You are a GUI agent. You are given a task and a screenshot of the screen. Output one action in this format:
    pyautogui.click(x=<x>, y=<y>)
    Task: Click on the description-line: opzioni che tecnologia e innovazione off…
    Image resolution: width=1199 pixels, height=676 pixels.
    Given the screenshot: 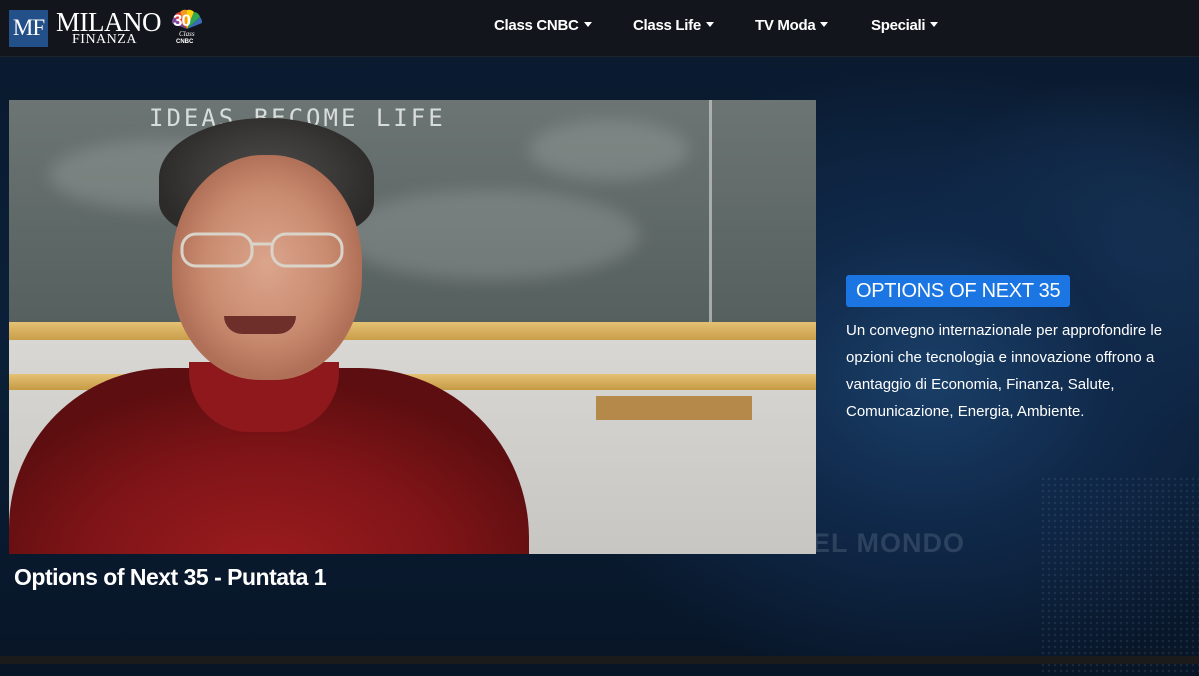 What is the action you would take?
    pyautogui.click(x=1000, y=357)
    